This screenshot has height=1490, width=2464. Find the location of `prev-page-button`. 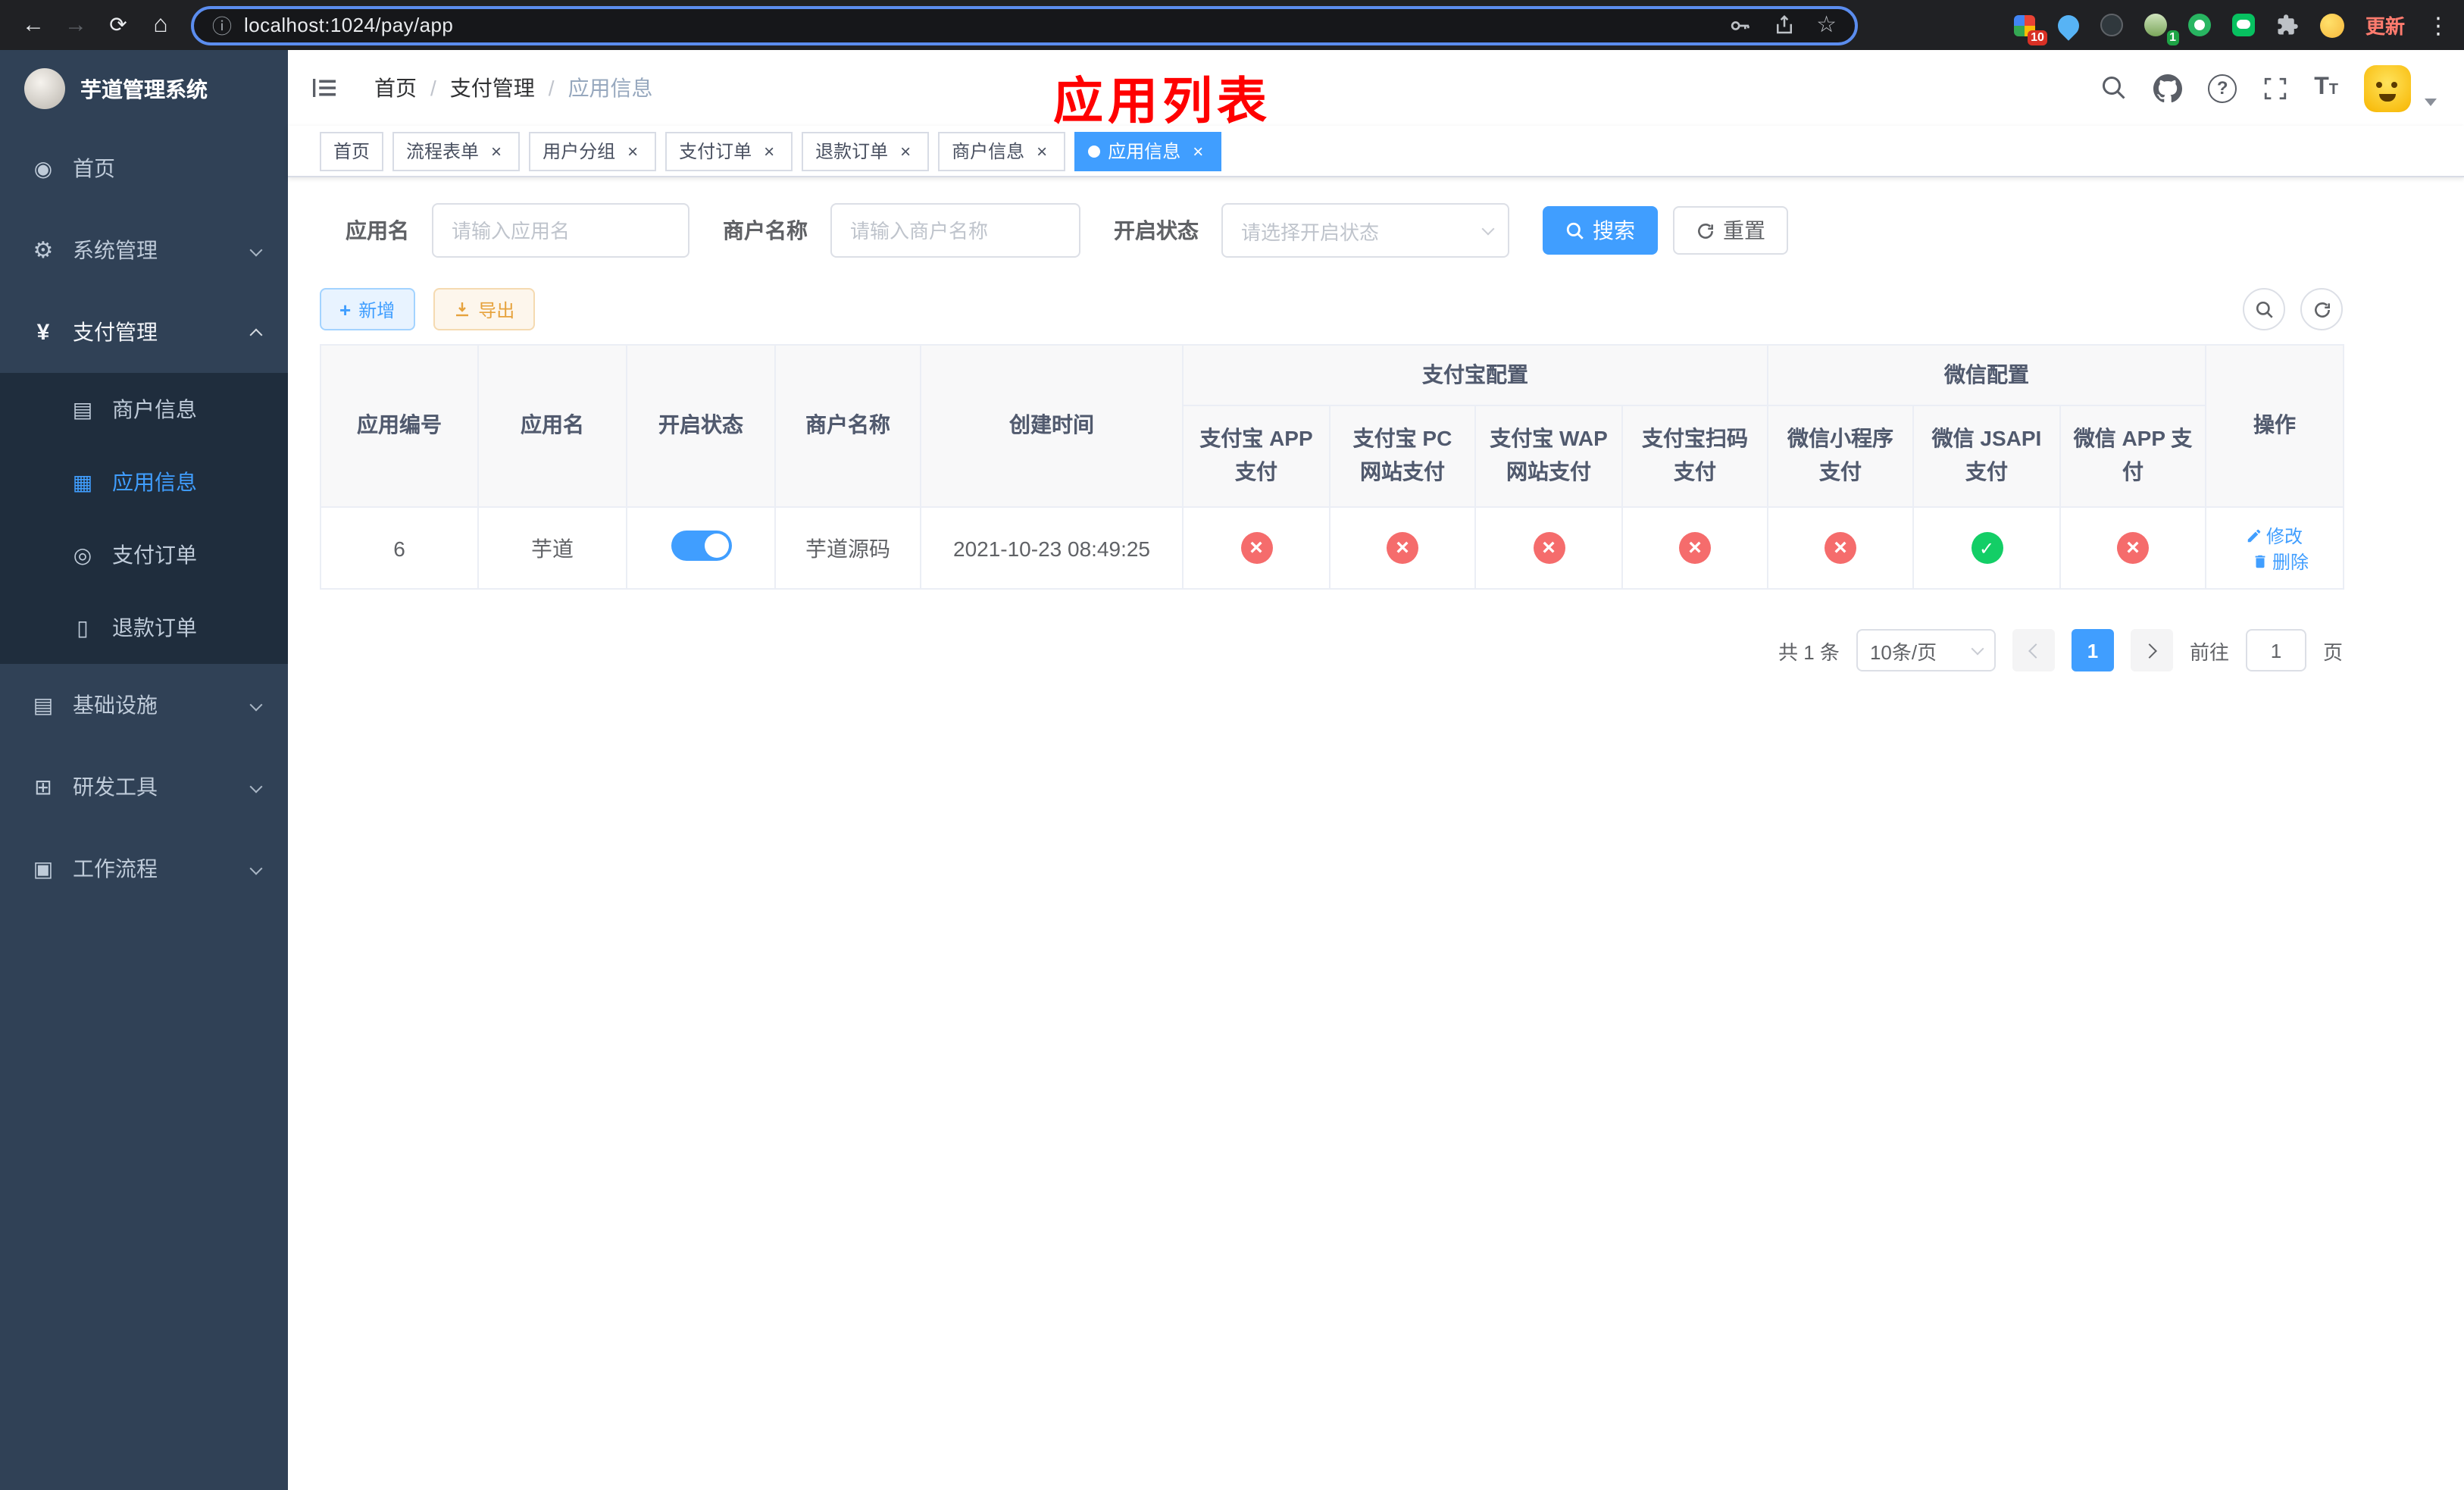

prev-page-button is located at coordinates (2033, 650).